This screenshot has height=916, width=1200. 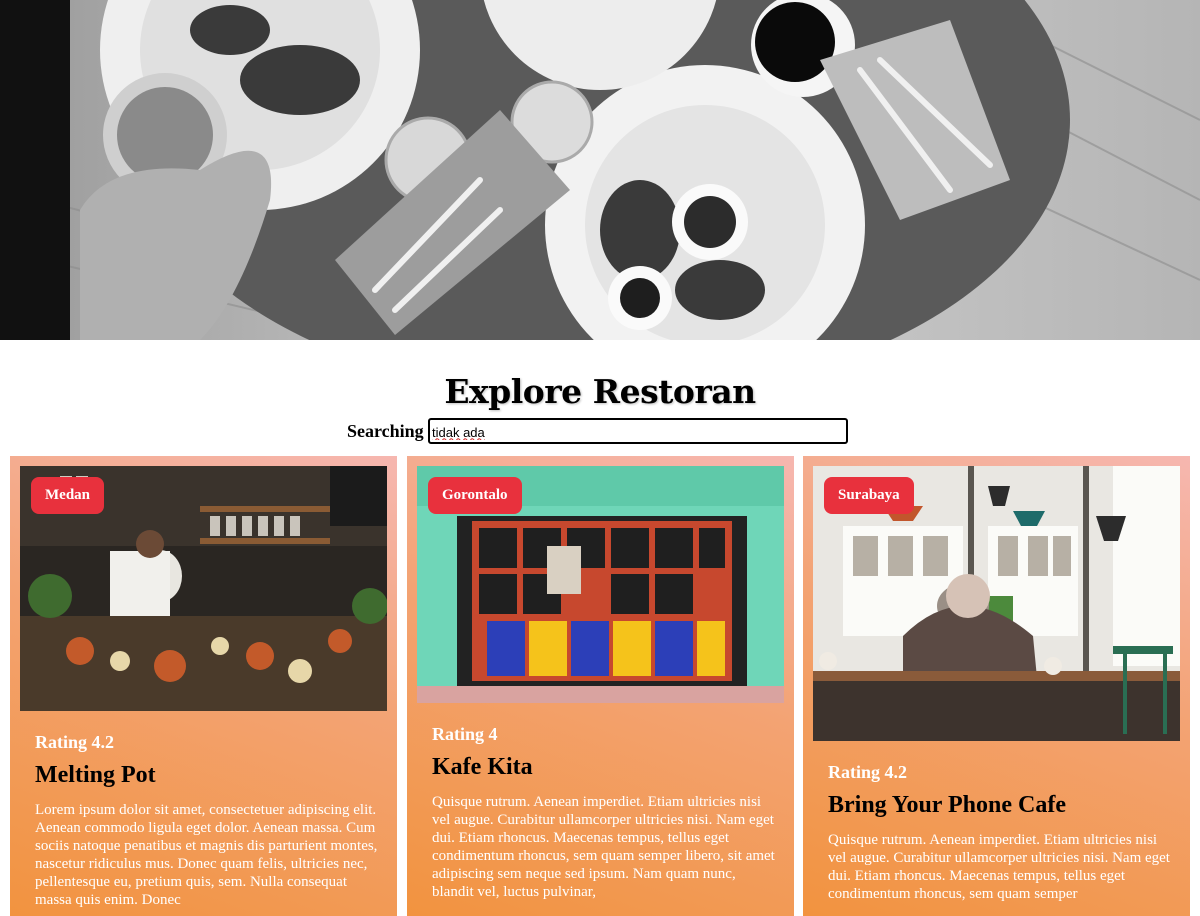 What do you see at coordinates (869, 495) in the screenshot?
I see `city-badge: Surabaya` at bounding box center [869, 495].